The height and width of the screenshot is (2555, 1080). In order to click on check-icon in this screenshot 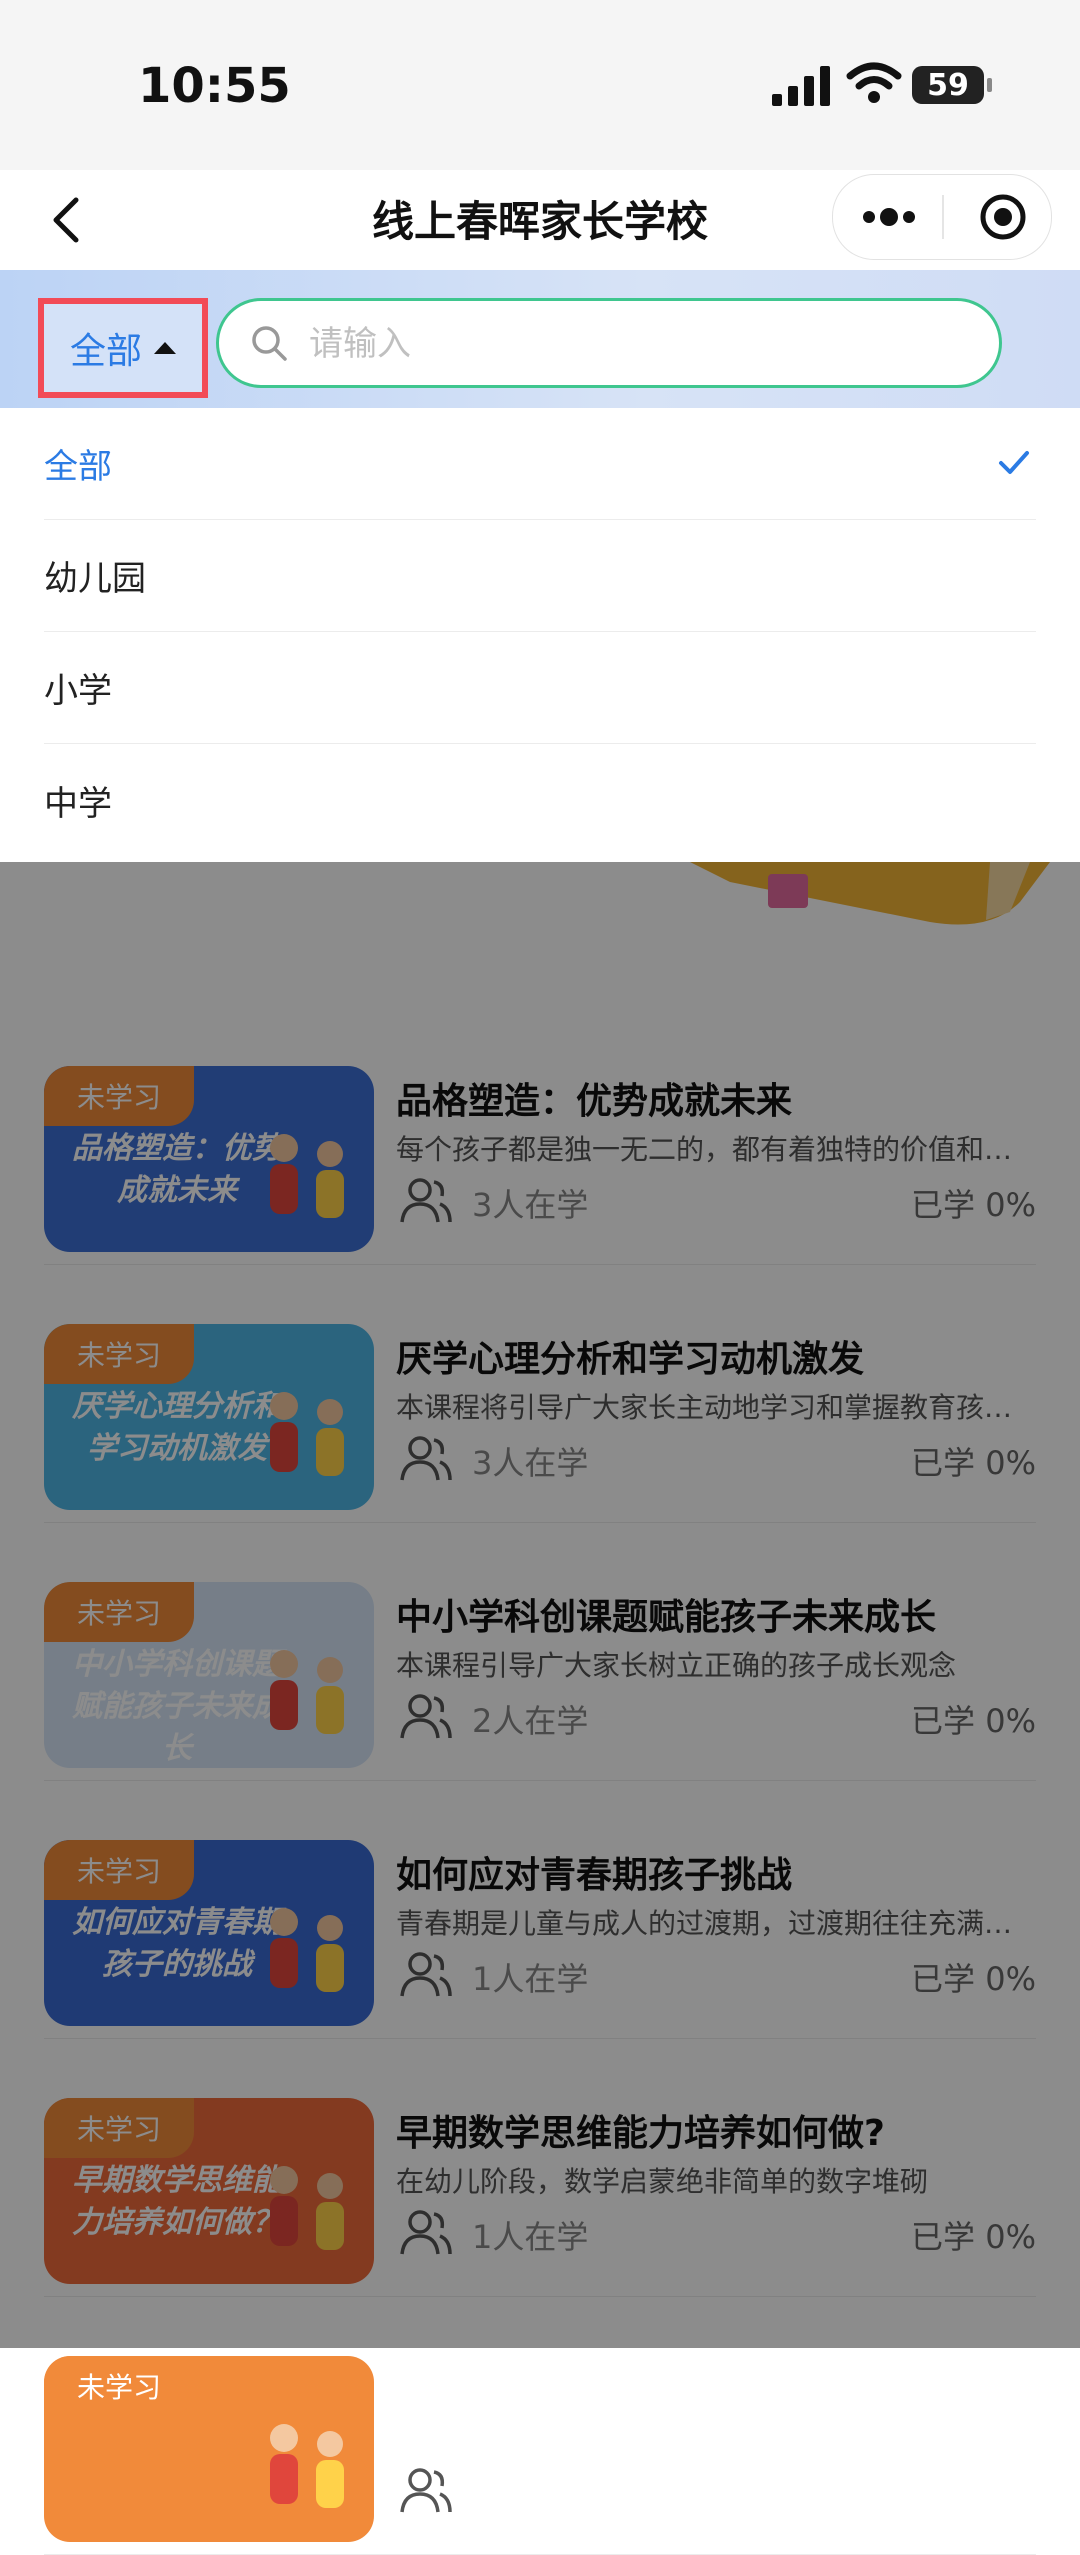, I will do `click(1014, 462)`.